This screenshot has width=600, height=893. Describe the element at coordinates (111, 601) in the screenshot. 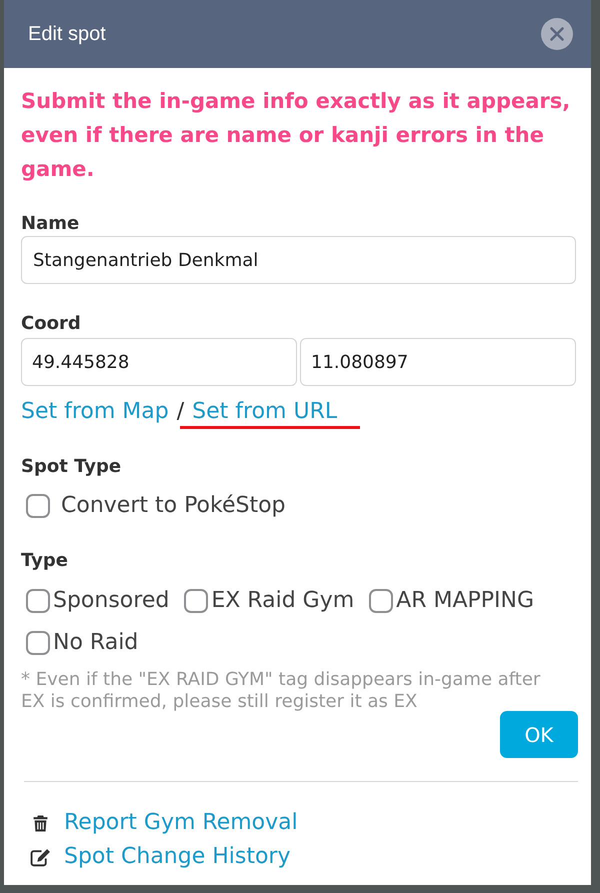

I see `checkbox-label: Sponsored` at that location.